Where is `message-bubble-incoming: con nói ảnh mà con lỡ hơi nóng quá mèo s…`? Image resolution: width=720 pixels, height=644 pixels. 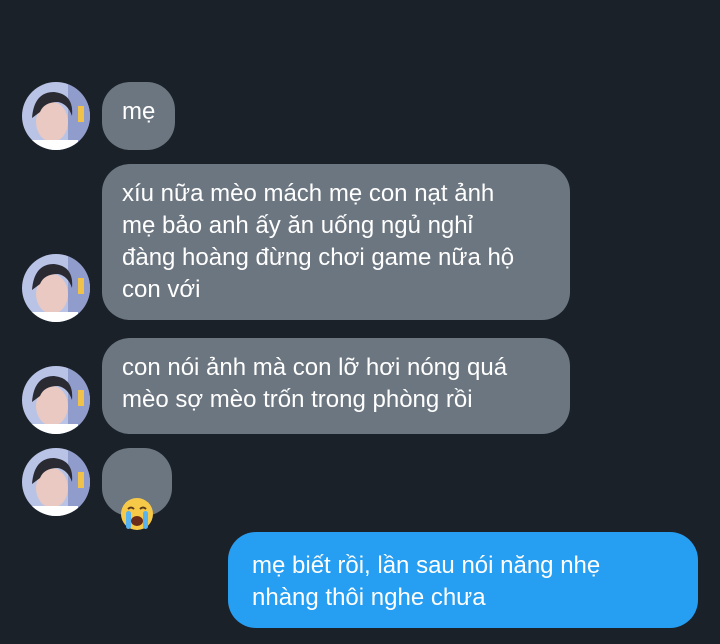
message-bubble-incoming: con nói ảnh mà con lỡ hơi nóng quá mèo s… is located at coordinates (336, 386).